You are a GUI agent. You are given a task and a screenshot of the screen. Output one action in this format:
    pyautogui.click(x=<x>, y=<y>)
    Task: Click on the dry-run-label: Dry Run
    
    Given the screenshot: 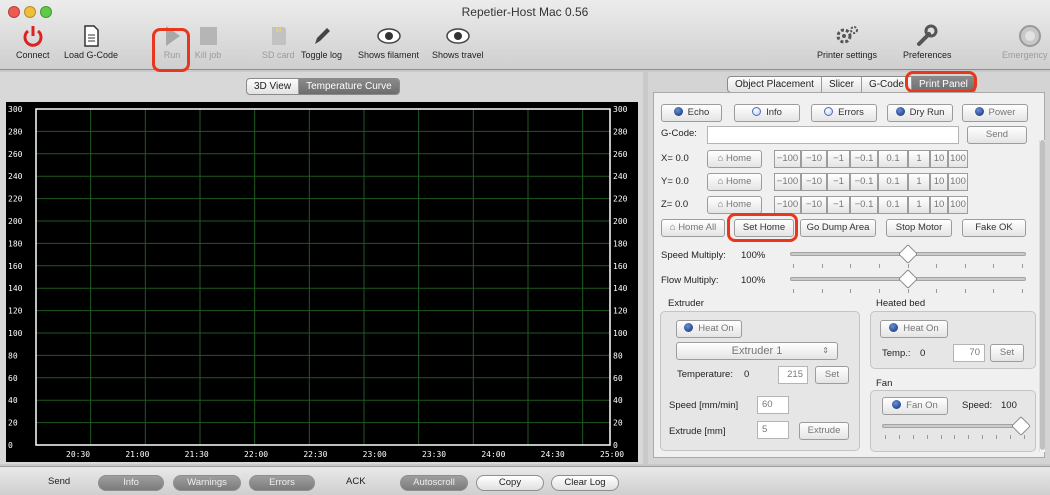 What is the action you would take?
    pyautogui.click(x=927, y=112)
    